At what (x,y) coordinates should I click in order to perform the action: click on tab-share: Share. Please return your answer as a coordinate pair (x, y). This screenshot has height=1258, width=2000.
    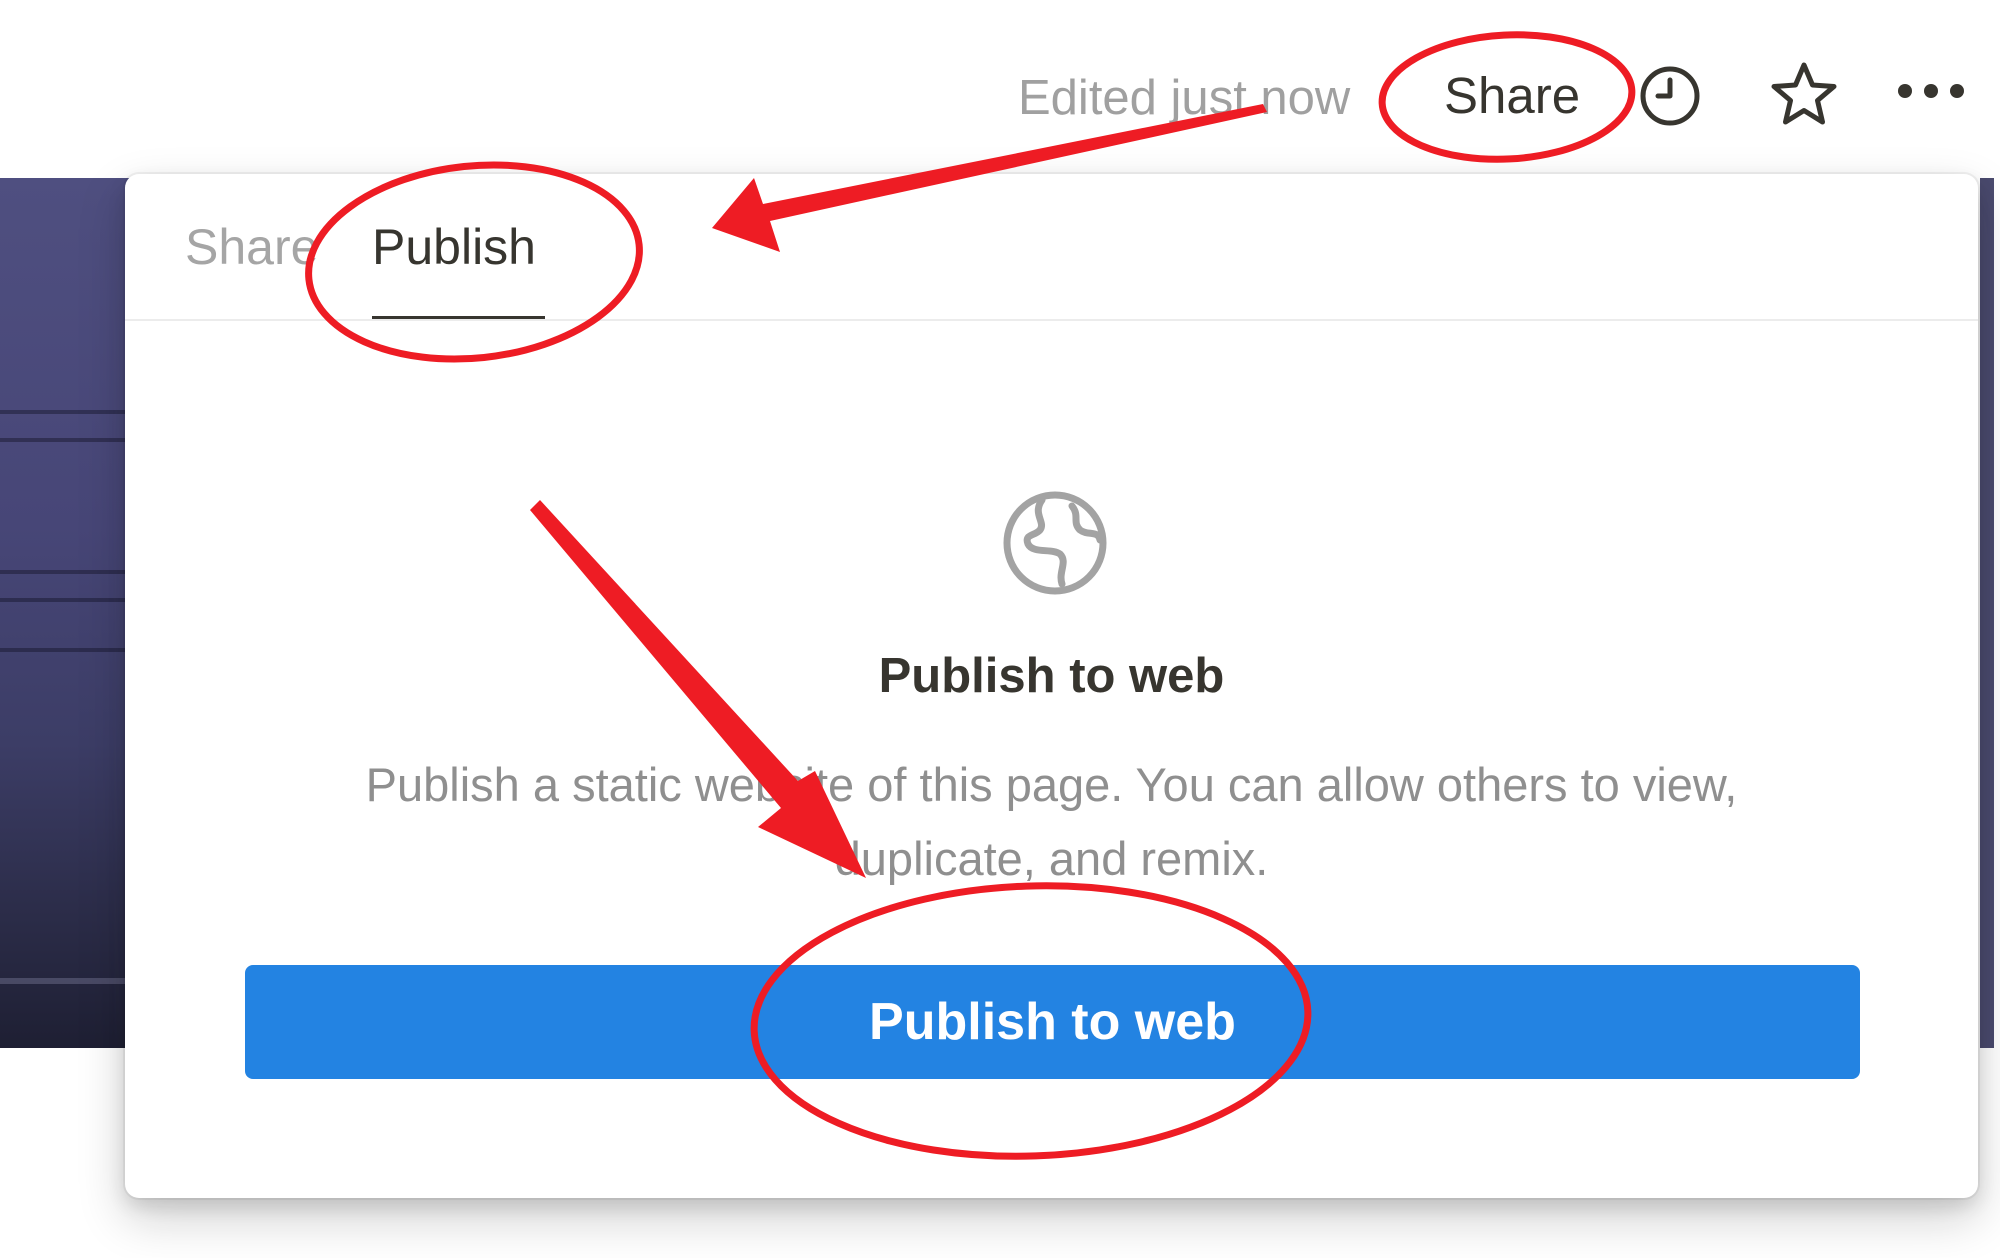
    Looking at the image, I should click on (251, 247).